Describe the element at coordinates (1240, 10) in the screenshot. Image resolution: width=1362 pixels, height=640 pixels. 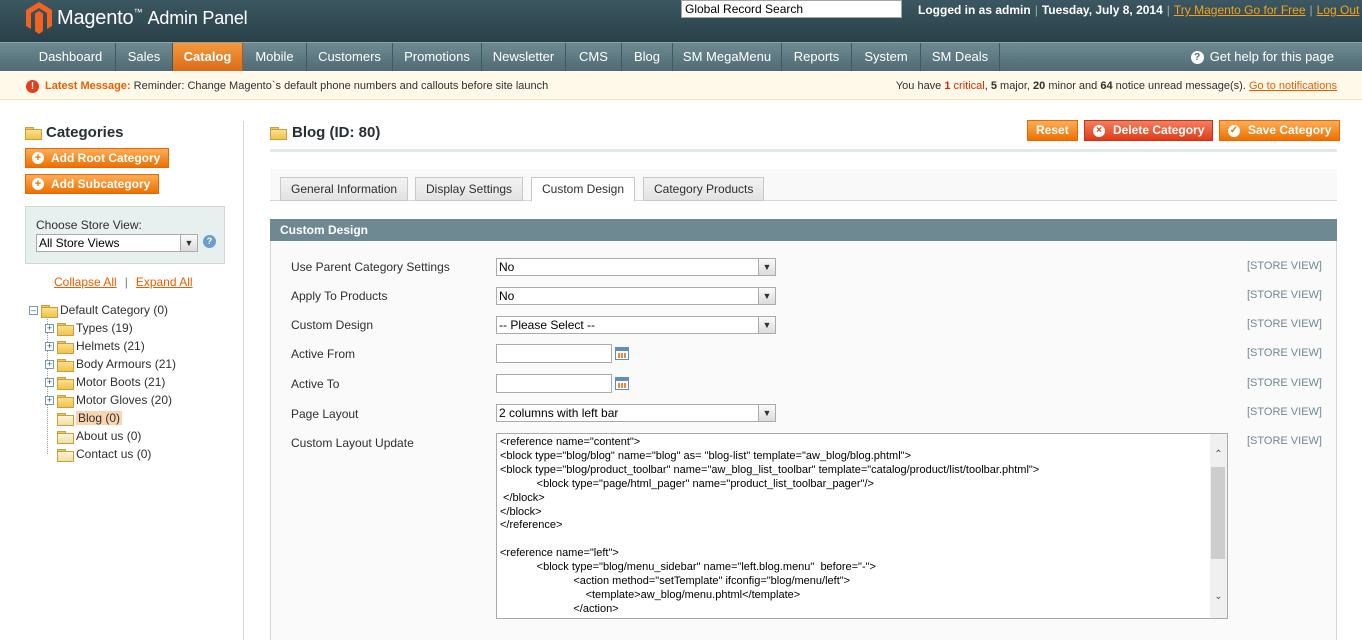
I see `try-magento-go-link: Try Magento Go for Free` at that location.